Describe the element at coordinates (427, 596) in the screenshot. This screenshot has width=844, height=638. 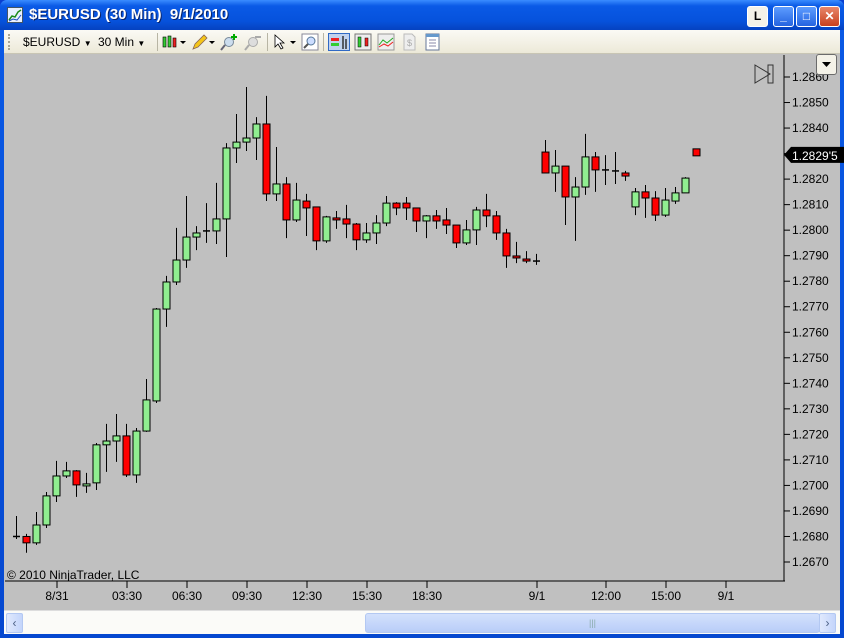
I see `time-tick-label: 18:30` at that location.